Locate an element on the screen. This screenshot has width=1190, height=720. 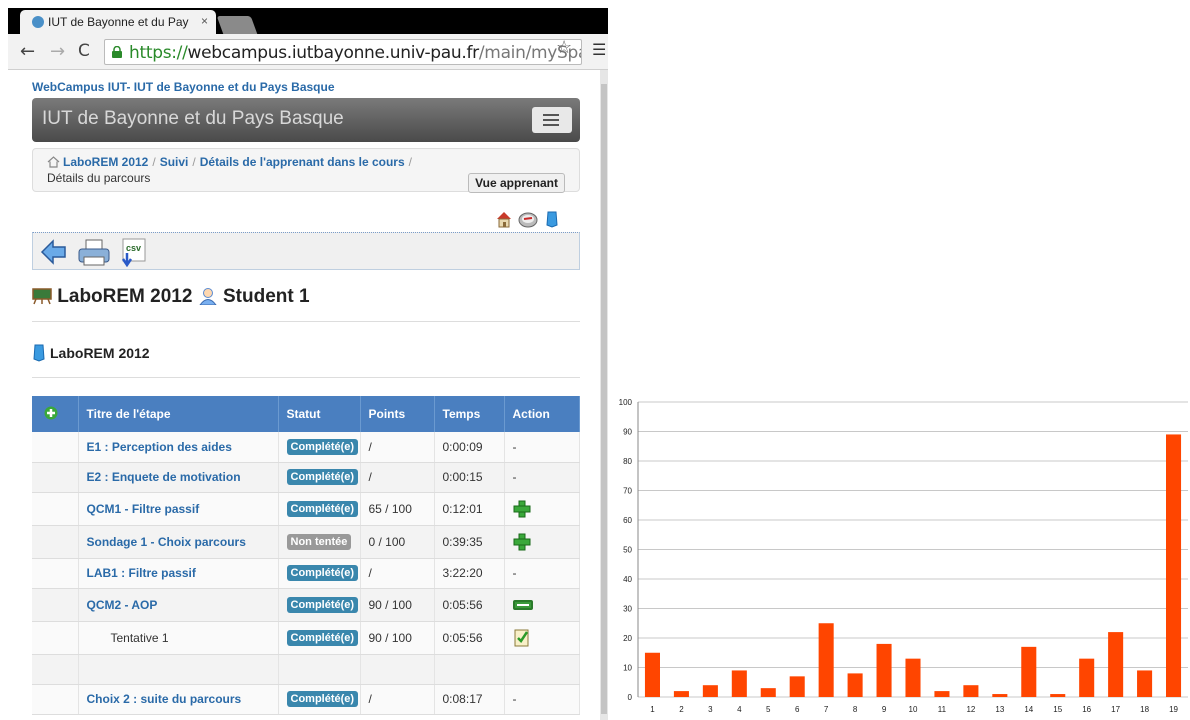
step-title-link: Choix 2 : suite du parcours is located at coordinates (164, 699).